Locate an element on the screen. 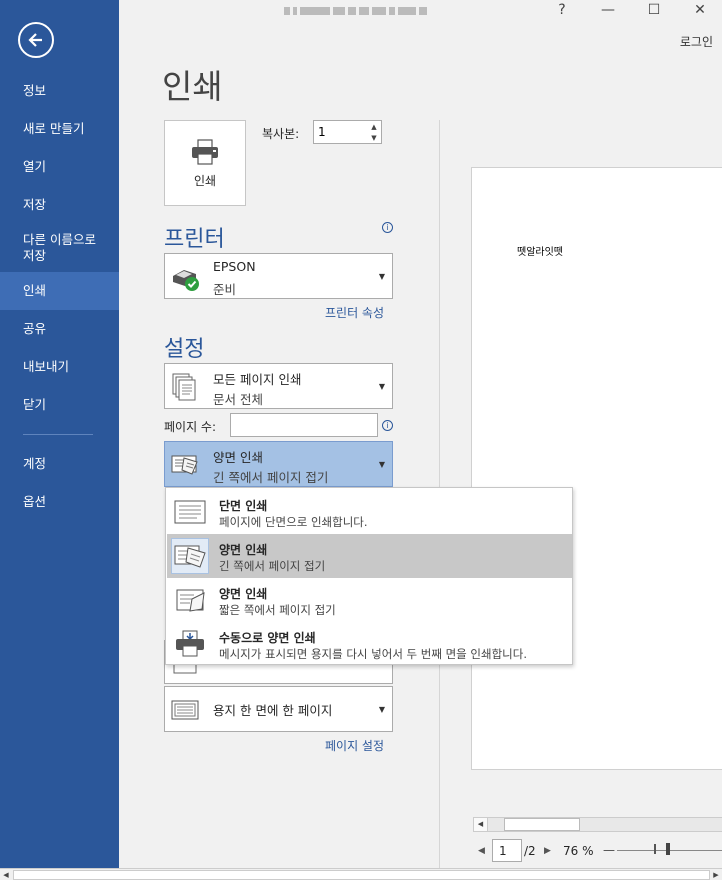 The image size is (722, 880). printer-dropdown: EPSON 준비 ▼ is located at coordinates (278, 276).